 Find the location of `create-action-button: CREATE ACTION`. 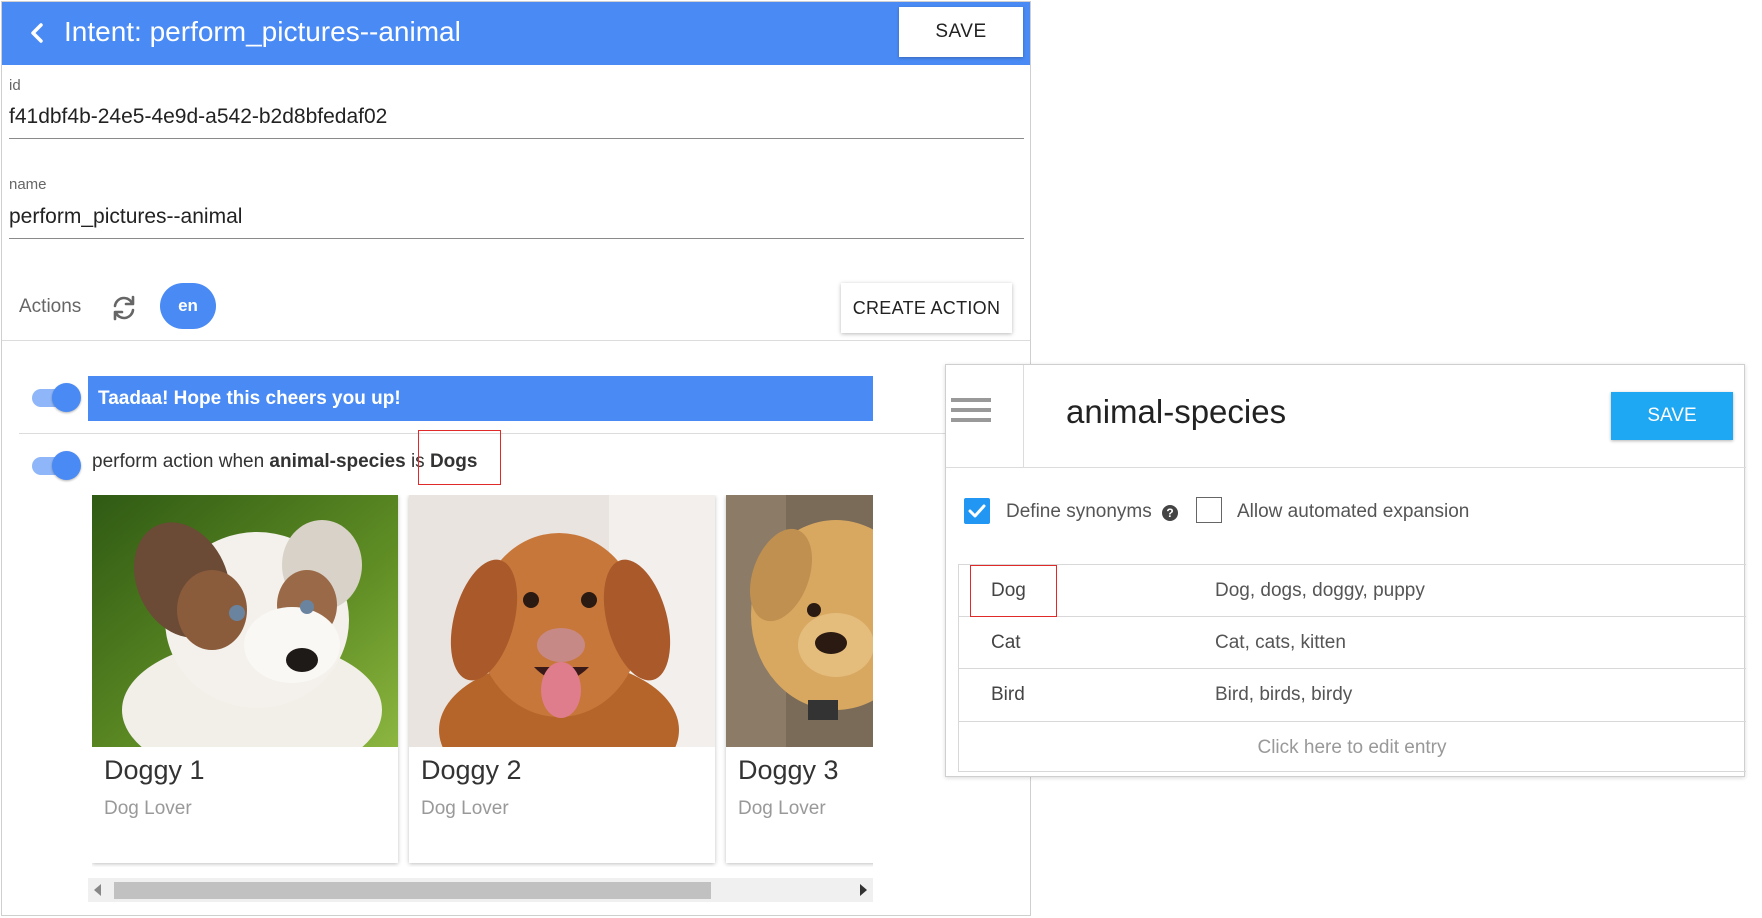

create-action-button: CREATE ACTION is located at coordinates (926, 308).